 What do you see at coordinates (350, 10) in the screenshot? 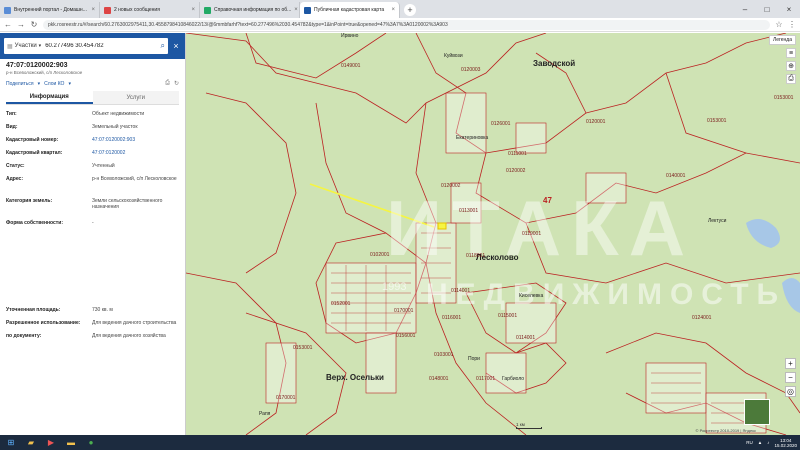
I see `browser-tab-active: Публичная кадастровая карта ×` at bounding box center [350, 10].